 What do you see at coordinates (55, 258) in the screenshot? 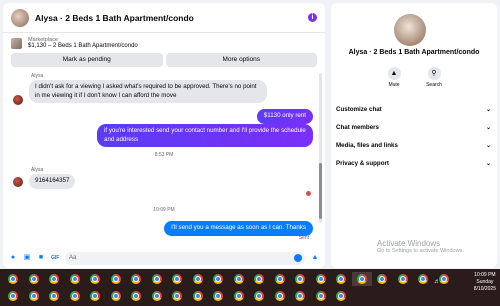
I see `gif-icon: GIF` at bounding box center [55, 258].